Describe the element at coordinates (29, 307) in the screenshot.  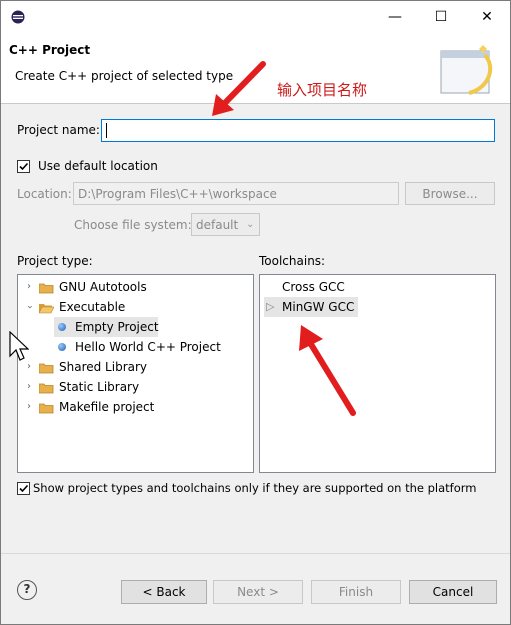
I see `chevron-down-icon: ›` at that location.